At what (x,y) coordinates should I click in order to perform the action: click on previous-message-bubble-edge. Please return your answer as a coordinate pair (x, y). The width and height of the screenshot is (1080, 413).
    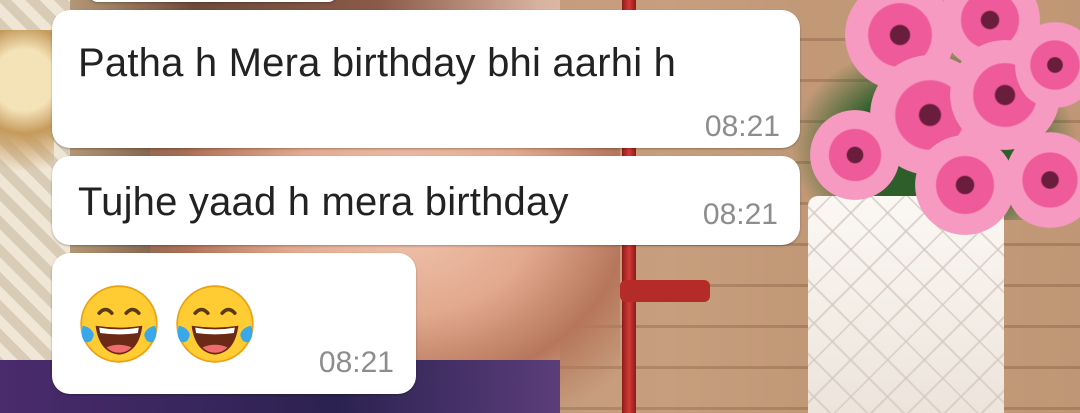
    Looking at the image, I should click on (213, 1).